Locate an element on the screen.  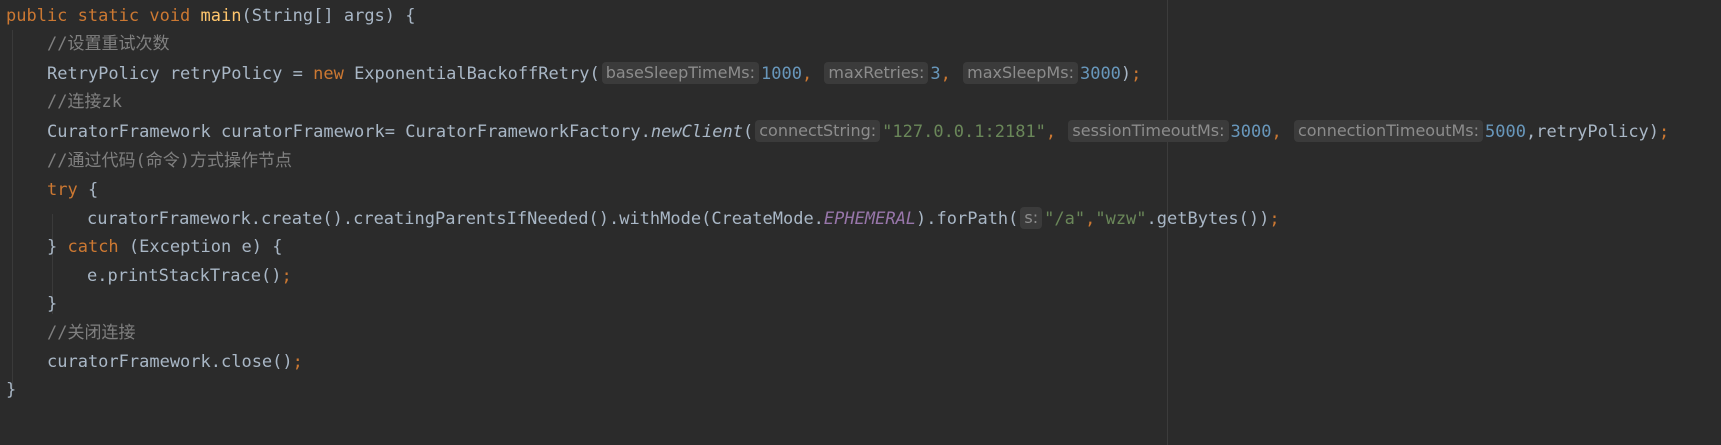
code-line-6: //通过代码(命令)方式操作节点 is located at coordinates (146, 161).